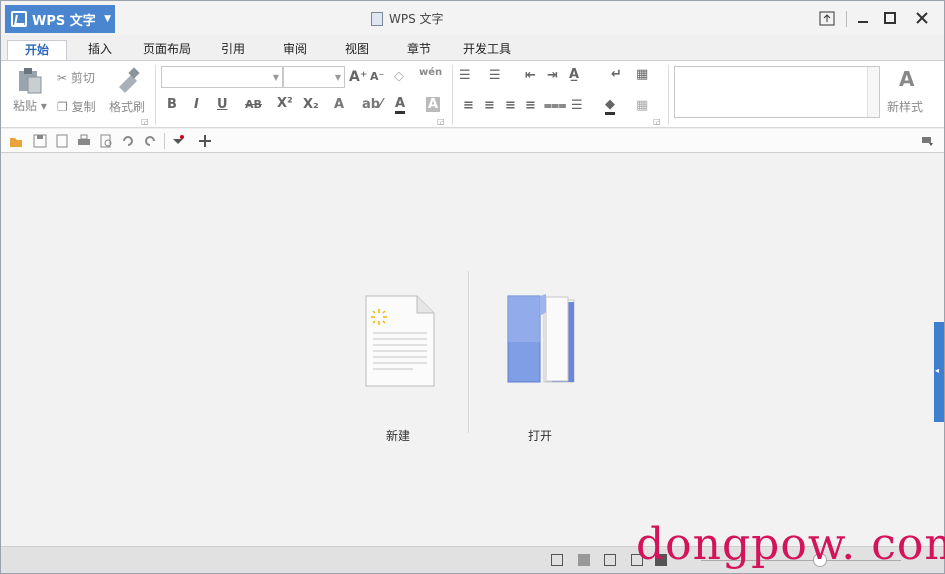 This screenshot has width=945, height=574. I want to click on close-button, so click(922, 18).